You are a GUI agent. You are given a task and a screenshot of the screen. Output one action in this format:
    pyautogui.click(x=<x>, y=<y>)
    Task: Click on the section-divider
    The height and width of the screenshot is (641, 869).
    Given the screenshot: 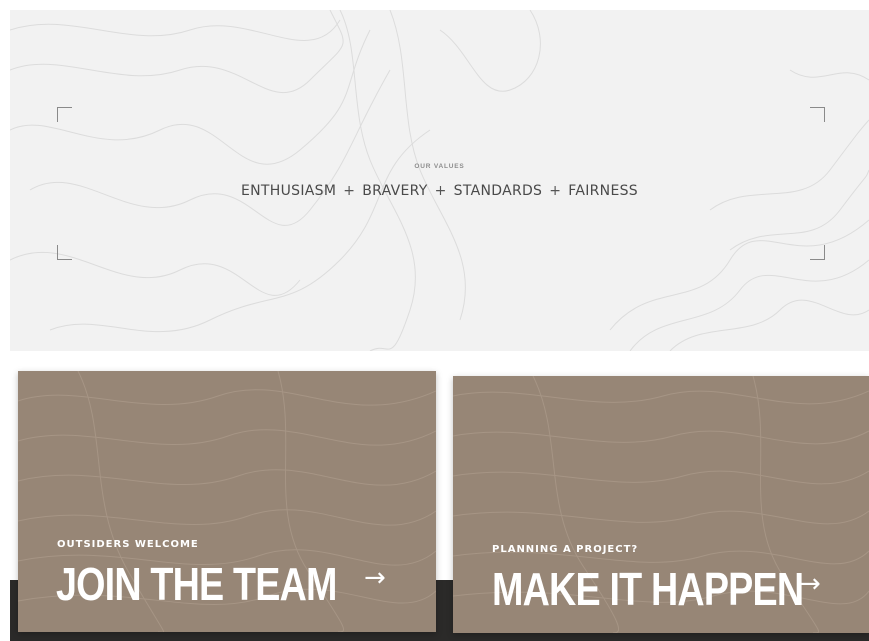 What is the action you would take?
    pyautogui.click(x=439, y=353)
    